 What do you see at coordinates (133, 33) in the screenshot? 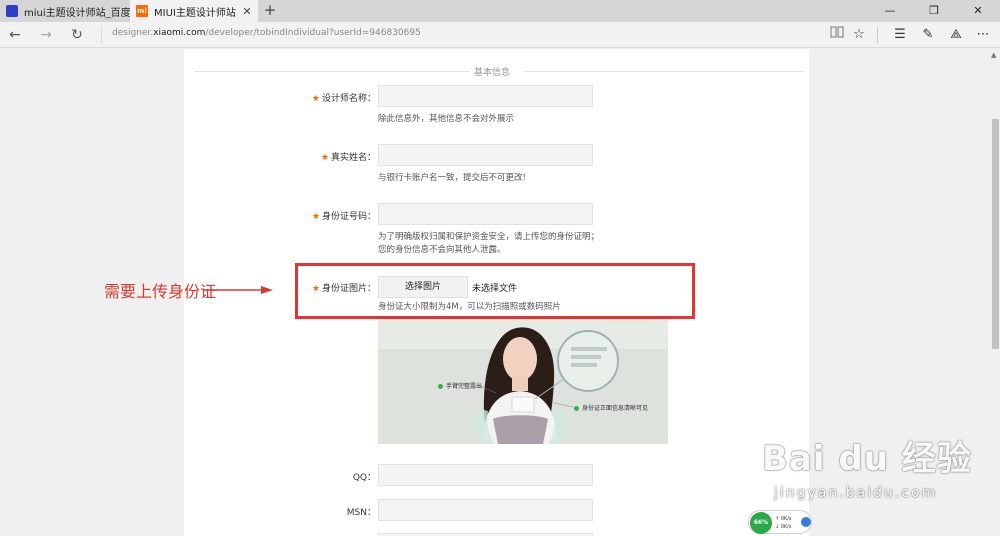
I see `url-prefix: designer.` at bounding box center [133, 33].